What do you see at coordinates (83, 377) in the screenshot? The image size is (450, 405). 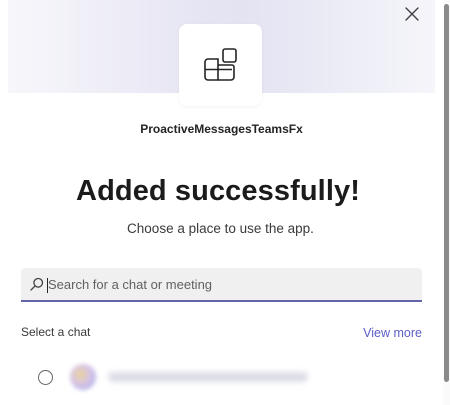 I see `avatar` at bounding box center [83, 377].